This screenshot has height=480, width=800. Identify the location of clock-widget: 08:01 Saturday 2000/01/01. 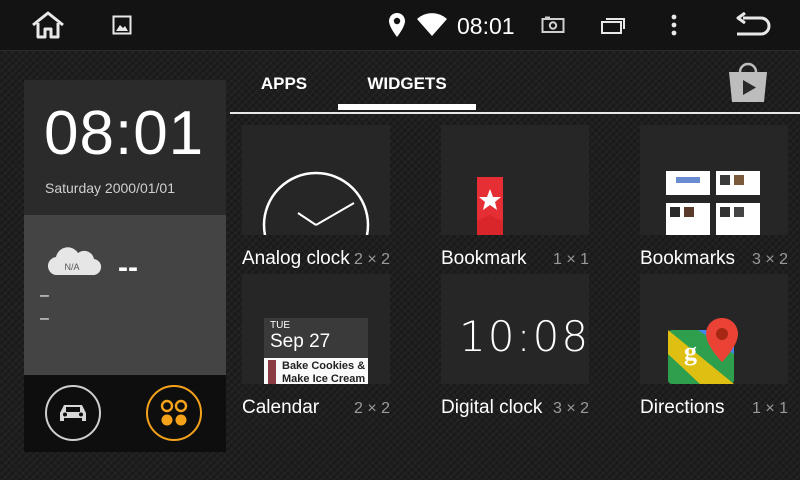
(125, 147).